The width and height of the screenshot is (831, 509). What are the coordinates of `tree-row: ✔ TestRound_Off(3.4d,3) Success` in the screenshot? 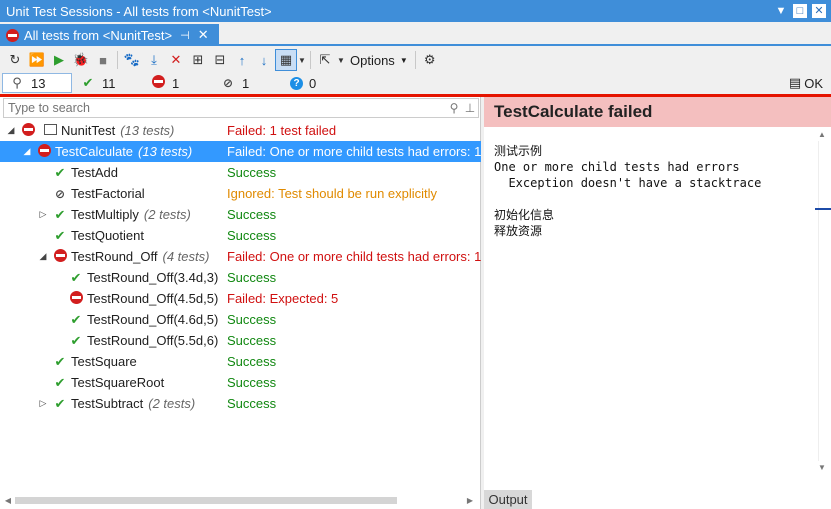 It's located at (240, 277).